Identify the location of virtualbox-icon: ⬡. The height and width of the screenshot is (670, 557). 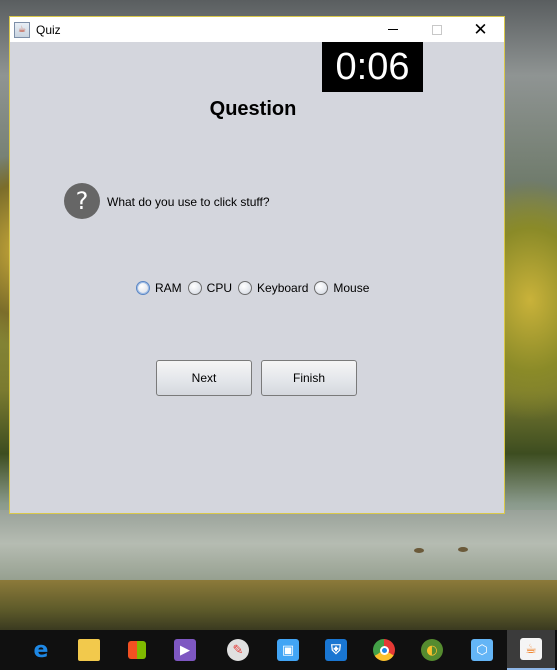
(482, 650).